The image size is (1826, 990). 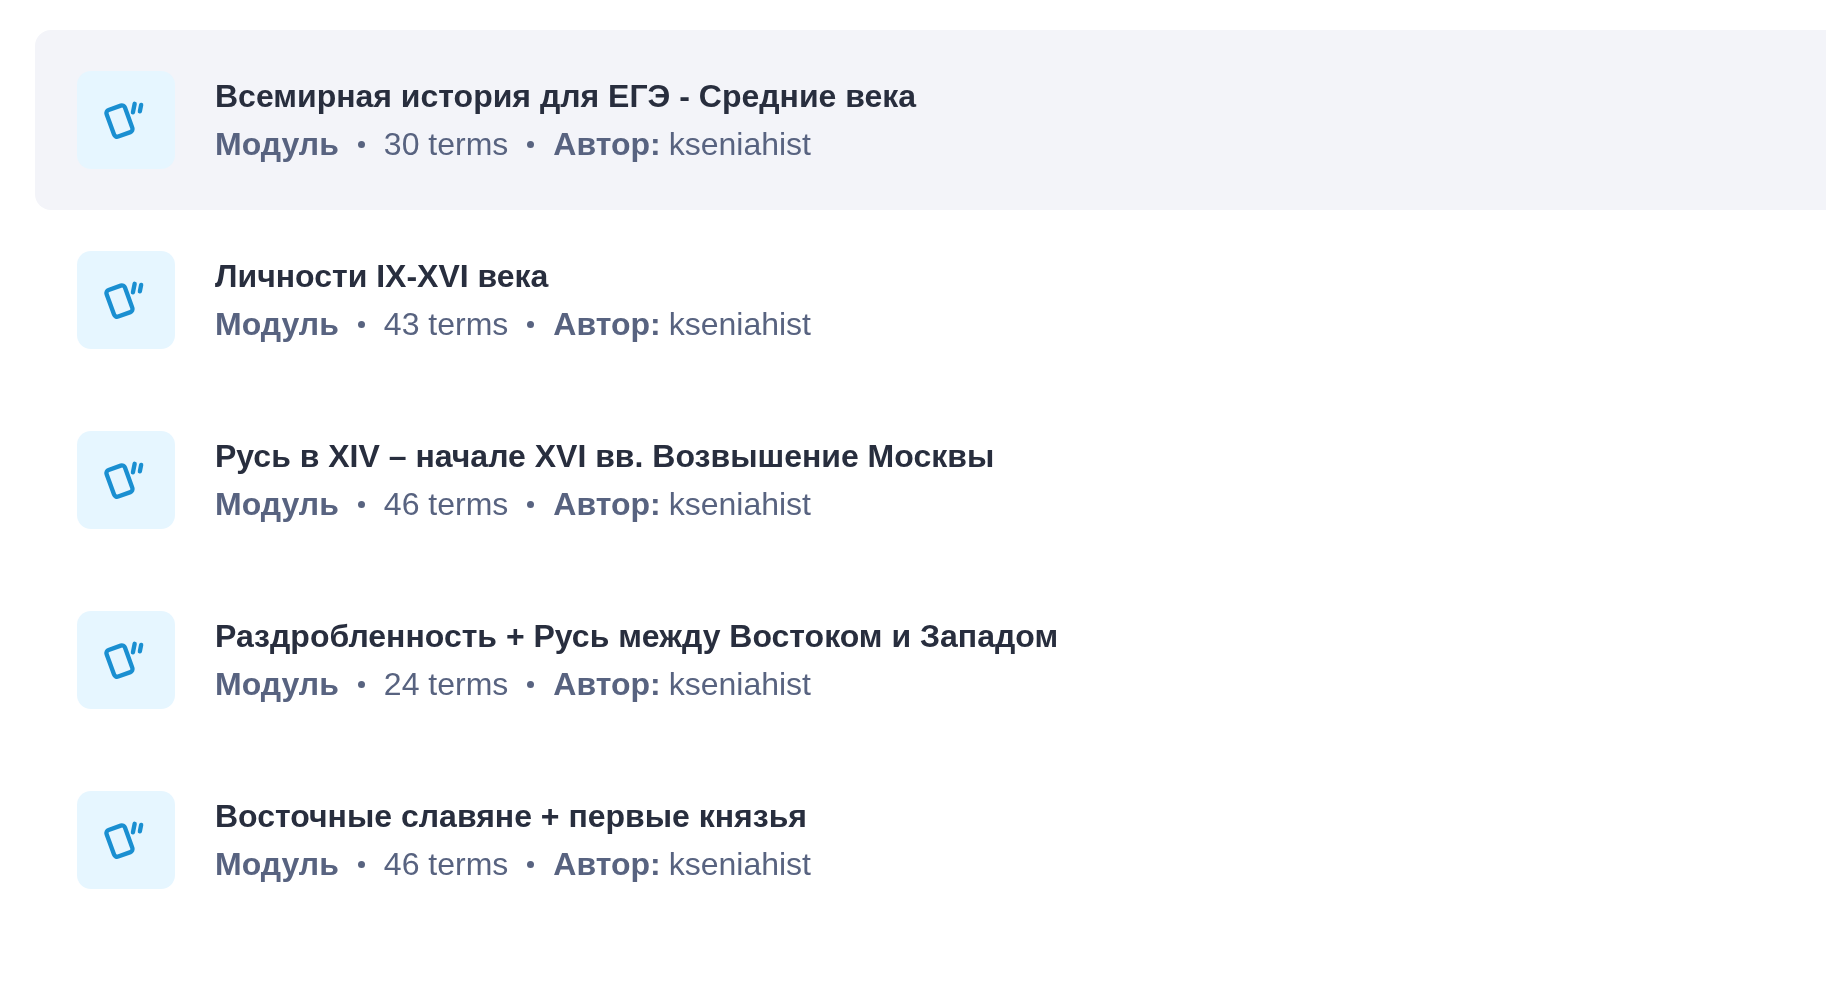 What do you see at coordinates (566, 96) in the screenshot?
I see `set-title: Всемирная история для ЕГЭ - Средние века` at bounding box center [566, 96].